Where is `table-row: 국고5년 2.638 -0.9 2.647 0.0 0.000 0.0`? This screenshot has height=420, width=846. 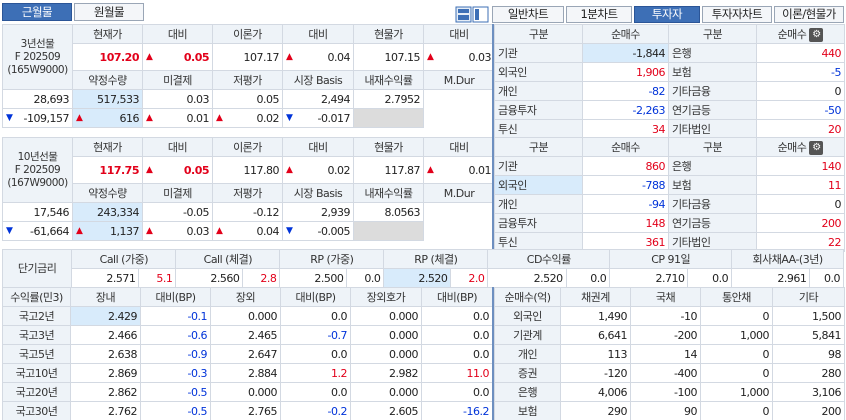
table-row: 국고5년 2.638 -0.9 2.647 0.0 0.000 0.0 is located at coordinates (247, 354).